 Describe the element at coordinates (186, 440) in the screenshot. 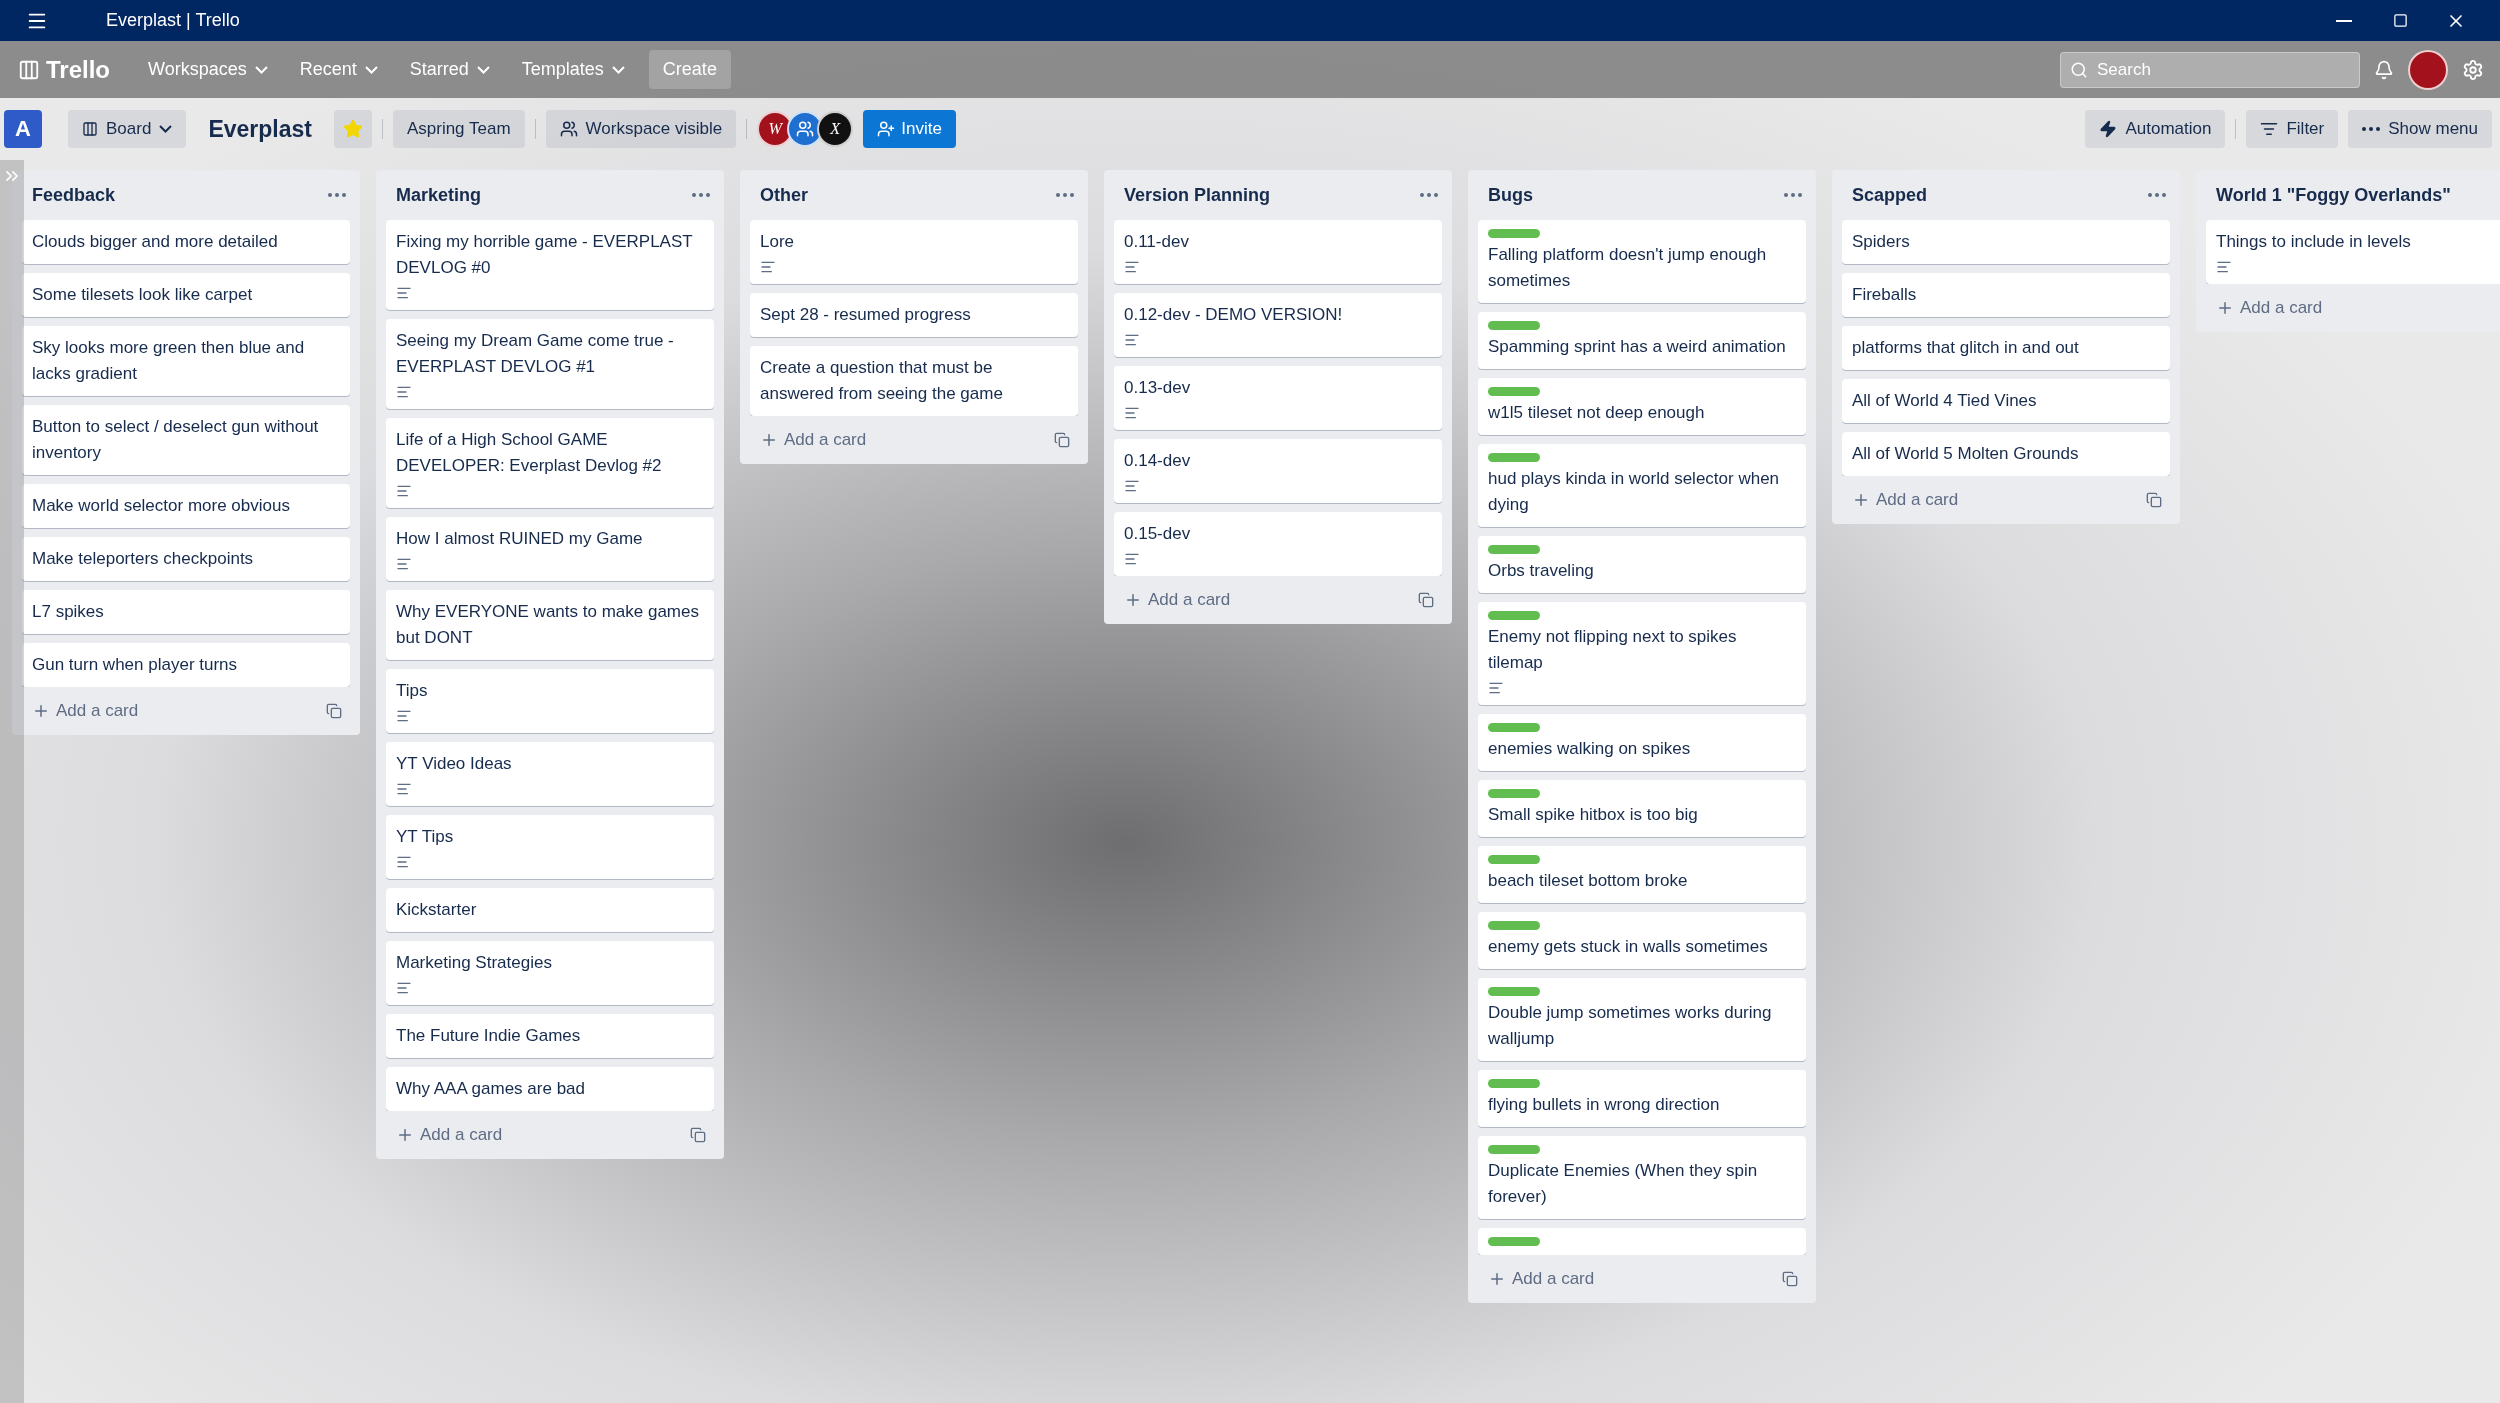

I see `card: Button to select / deselect gun without inventory` at that location.